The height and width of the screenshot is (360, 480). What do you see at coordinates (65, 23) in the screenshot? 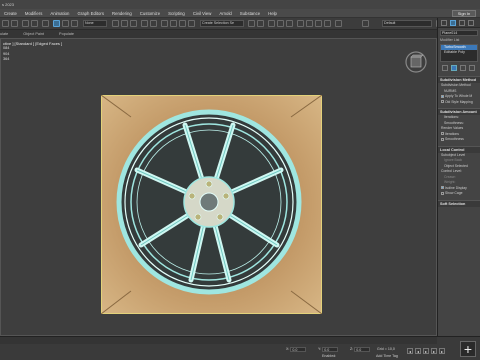
I see `select-by-name-icon` at bounding box center [65, 23].